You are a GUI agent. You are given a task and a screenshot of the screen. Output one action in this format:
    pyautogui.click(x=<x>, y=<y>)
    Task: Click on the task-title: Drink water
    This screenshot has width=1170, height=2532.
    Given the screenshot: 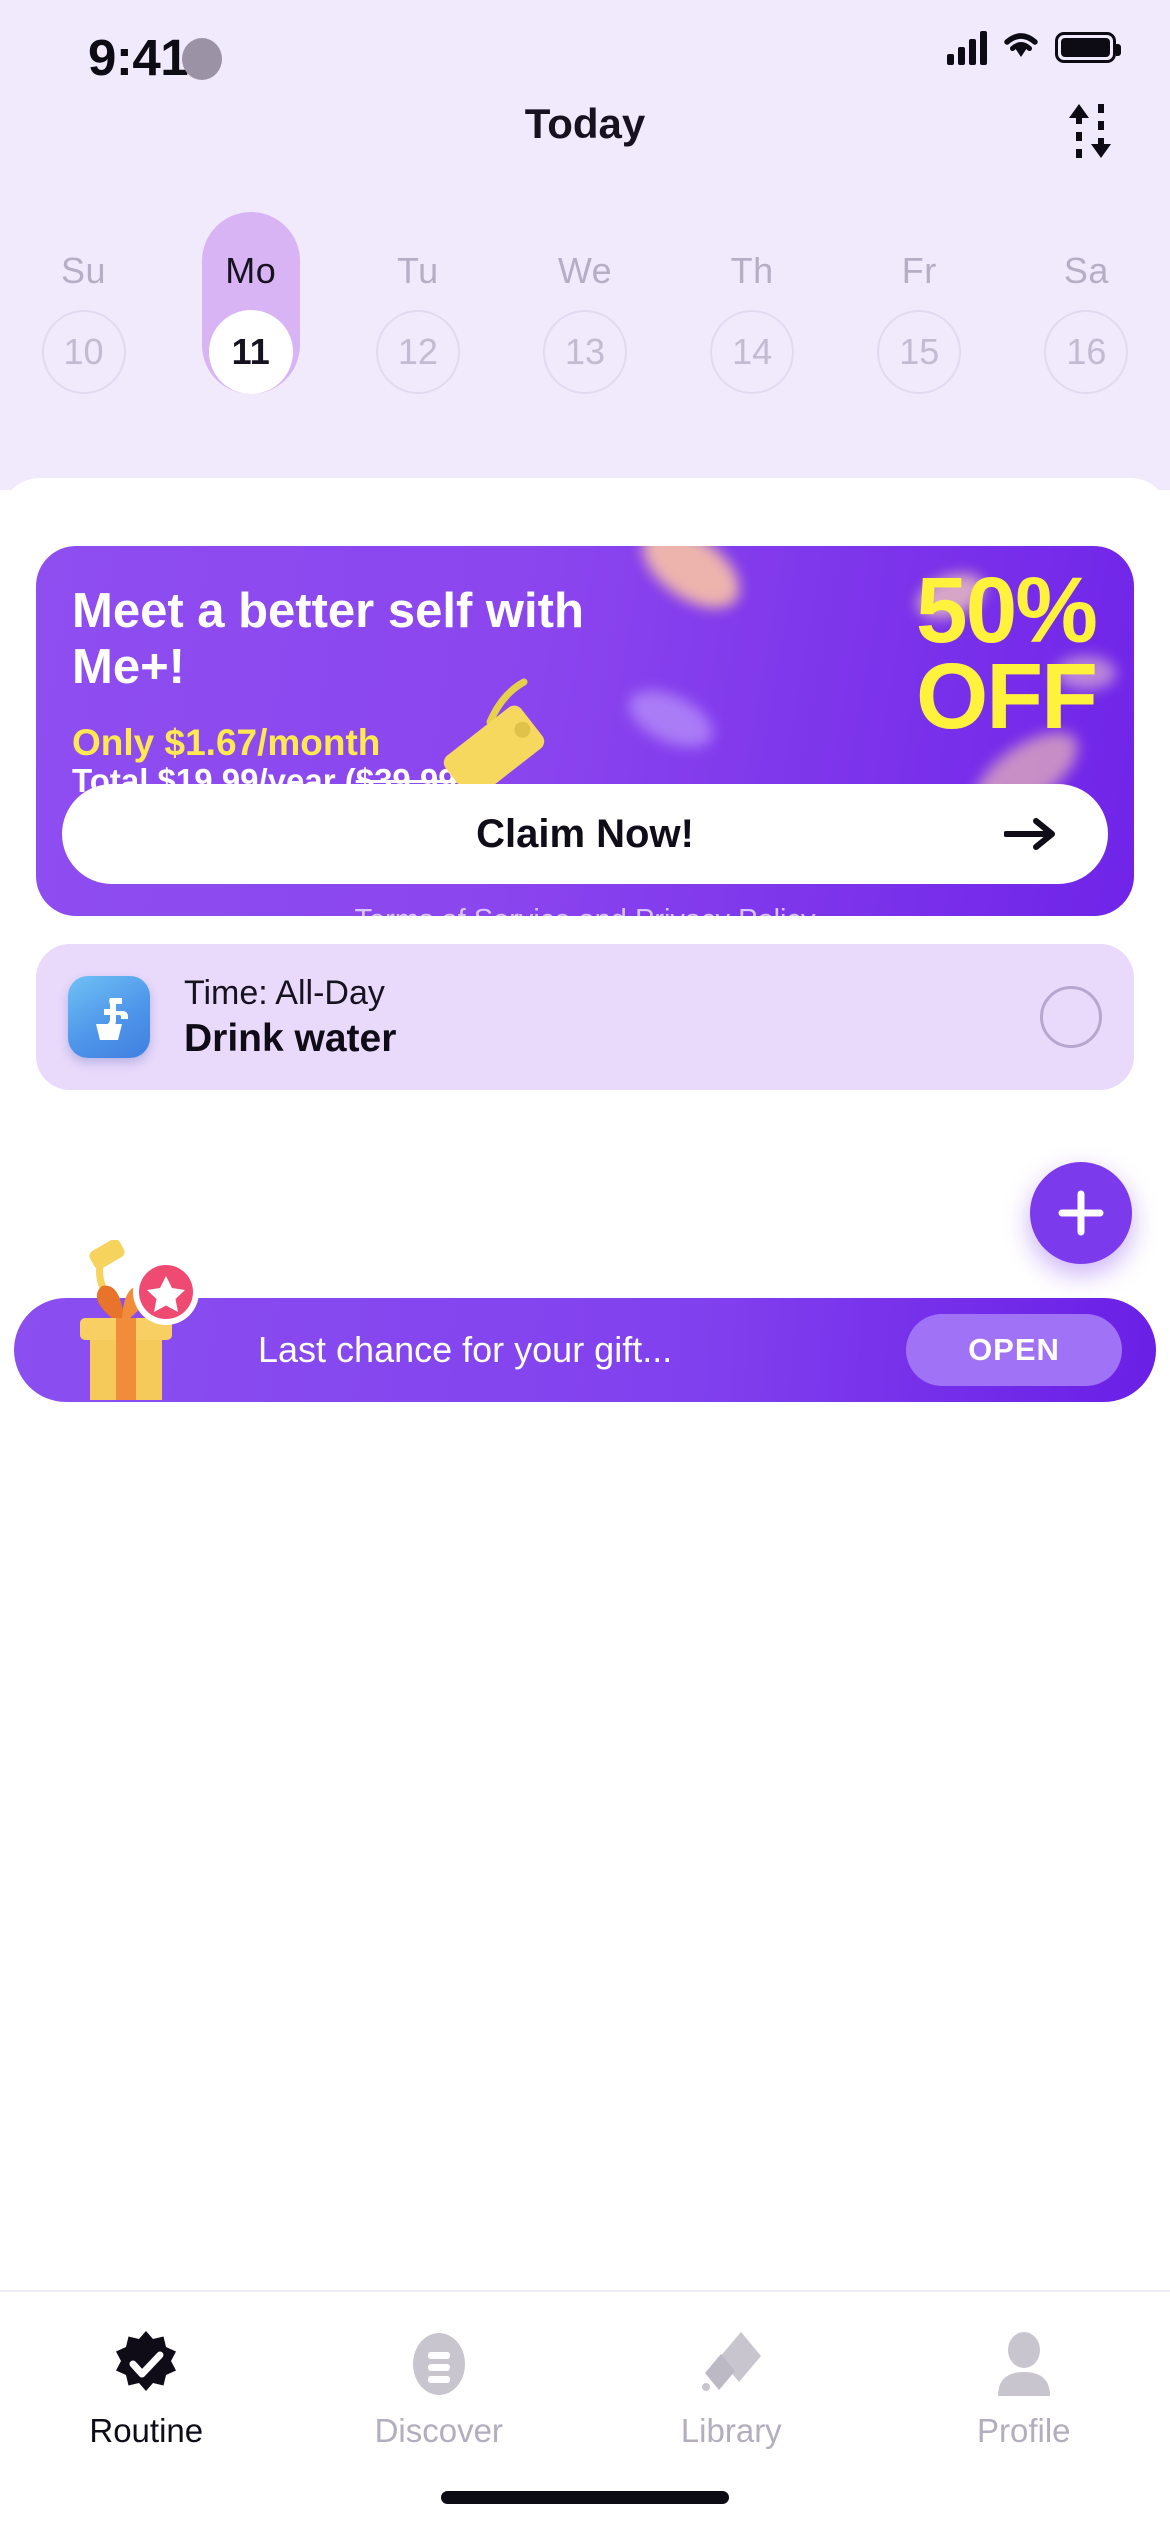 What is the action you would take?
    pyautogui.click(x=290, y=1038)
    